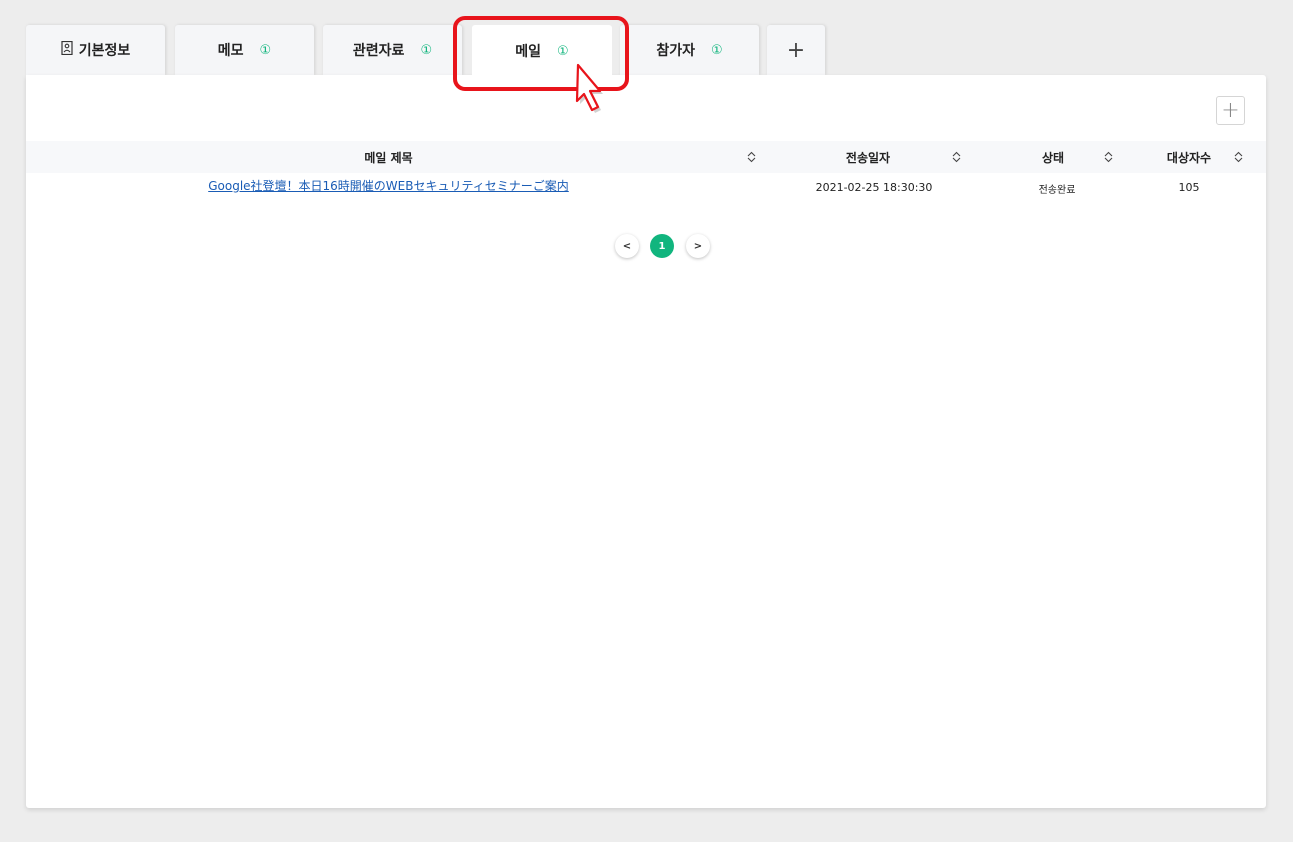 This screenshot has width=1293, height=842. Describe the element at coordinates (592, 90) in the screenshot. I see `pointer-cursor-icon` at that location.